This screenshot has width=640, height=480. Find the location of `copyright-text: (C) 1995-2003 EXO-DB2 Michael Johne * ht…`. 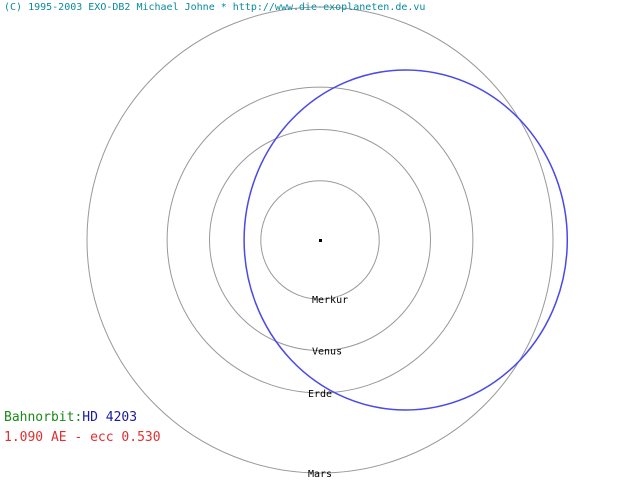

copyright-text: (C) 1995-2003 EXO-DB2 Michael Johne * ht… is located at coordinates (215, 7).